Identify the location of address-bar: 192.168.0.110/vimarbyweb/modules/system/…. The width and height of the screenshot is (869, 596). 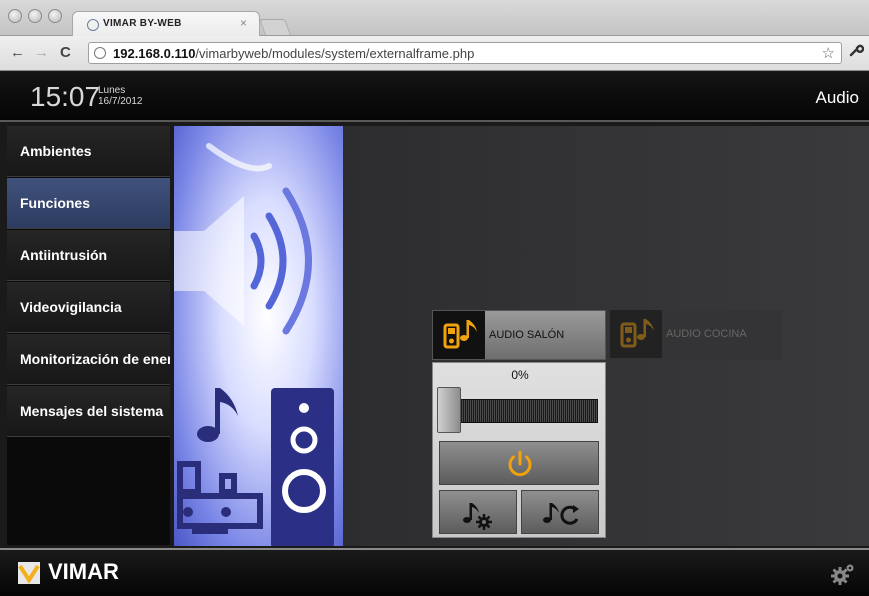
(465, 53).